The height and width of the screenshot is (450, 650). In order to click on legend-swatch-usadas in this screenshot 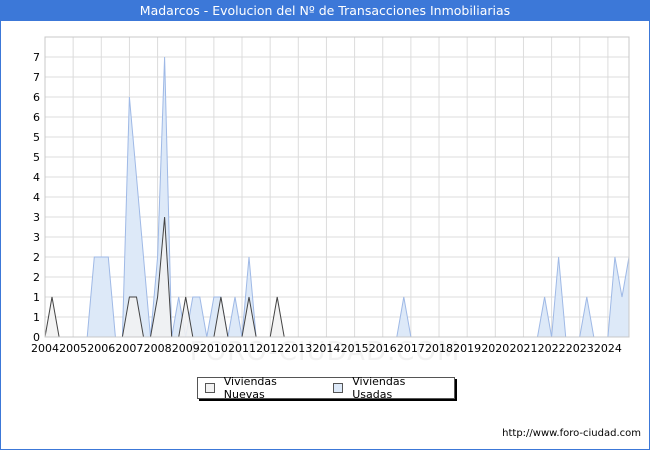, I will do `click(338, 388)`.